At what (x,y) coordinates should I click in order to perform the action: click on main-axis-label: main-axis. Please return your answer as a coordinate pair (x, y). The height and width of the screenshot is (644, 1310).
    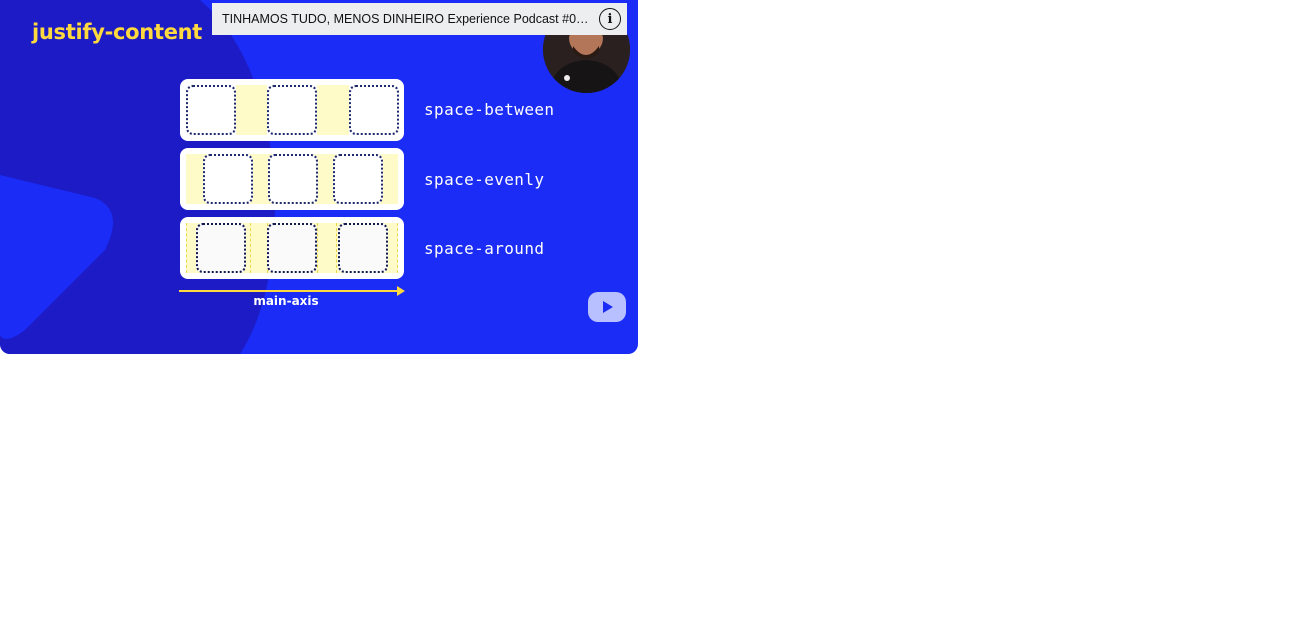
    Looking at the image, I should click on (286, 301).